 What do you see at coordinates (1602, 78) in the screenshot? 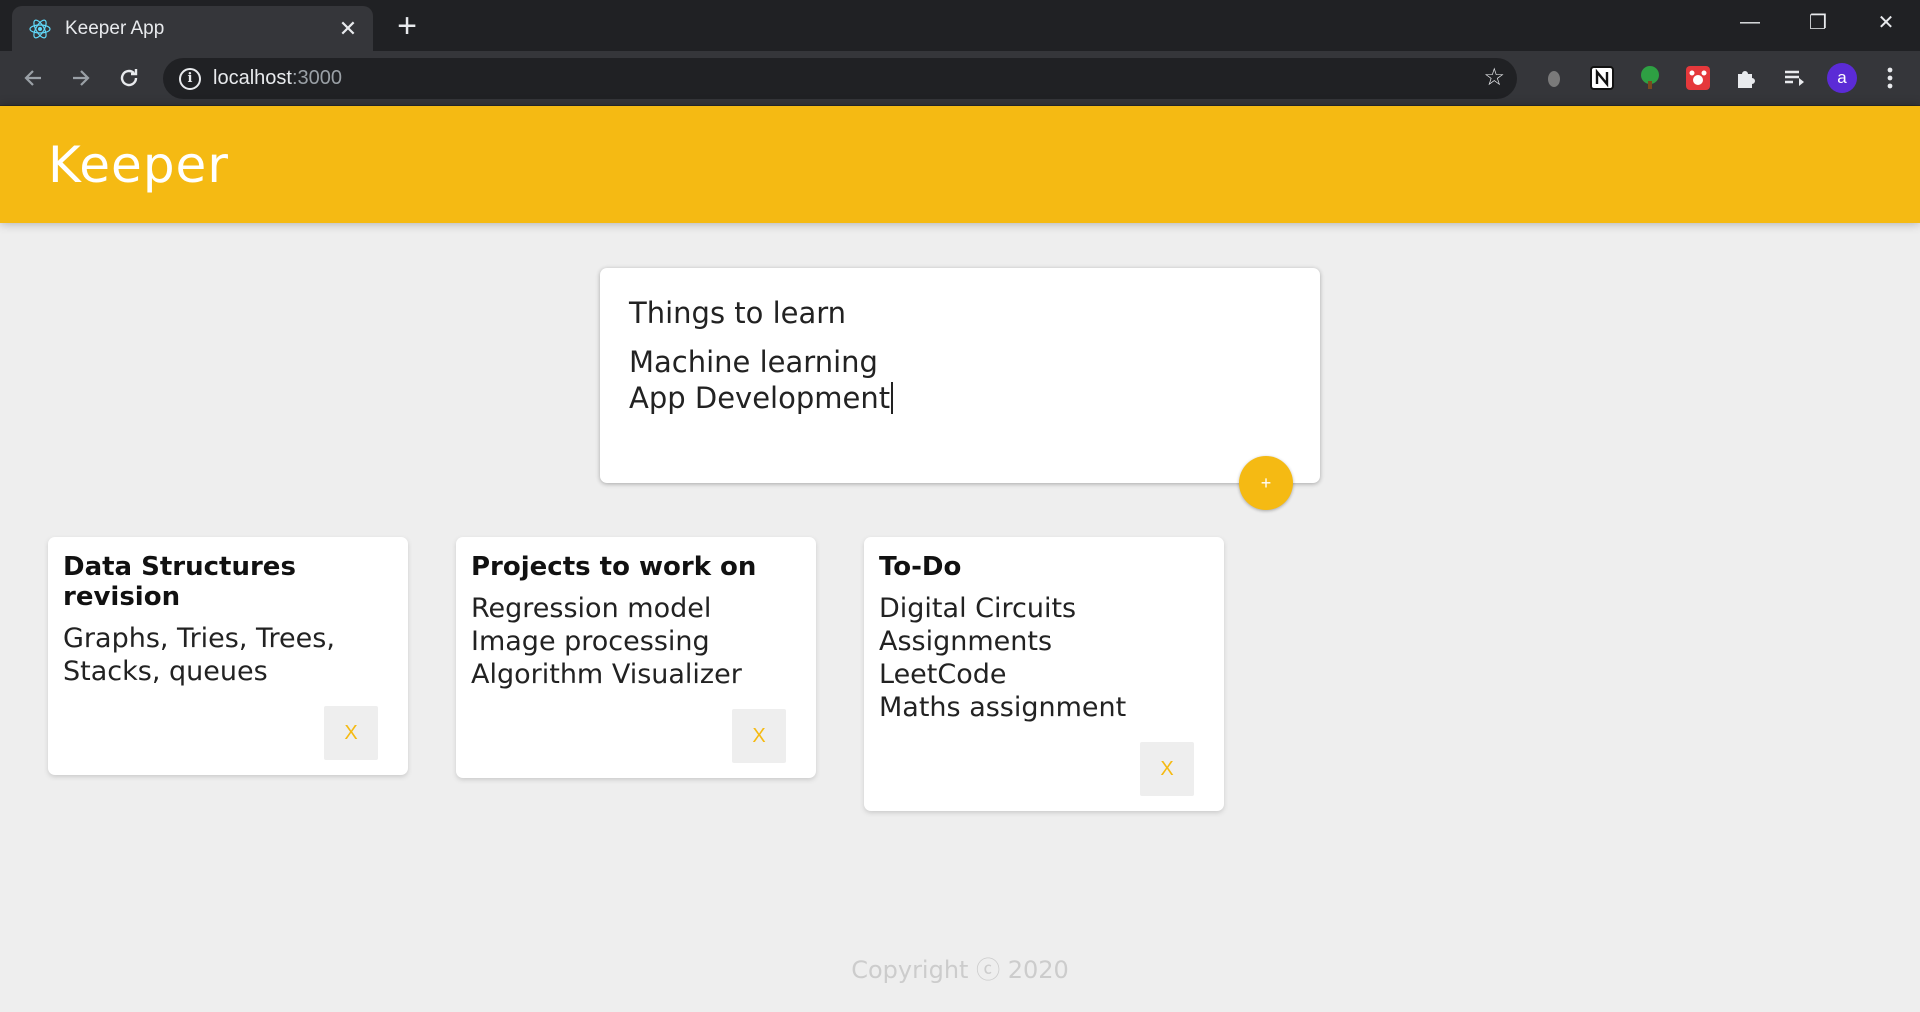
I see `notion-icon` at bounding box center [1602, 78].